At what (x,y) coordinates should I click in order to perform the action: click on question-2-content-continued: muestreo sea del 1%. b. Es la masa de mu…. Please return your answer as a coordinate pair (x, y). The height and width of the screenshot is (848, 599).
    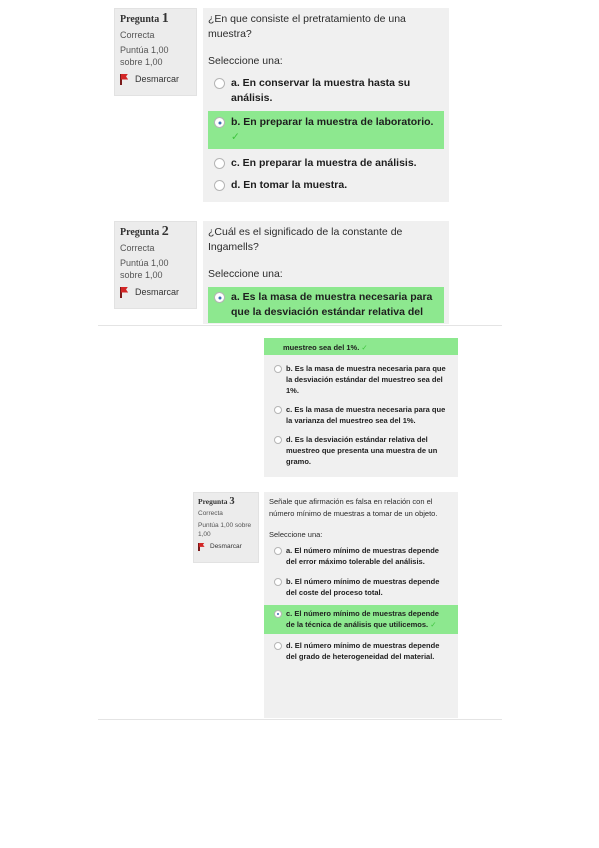
    Looking at the image, I should click on (361, 407).